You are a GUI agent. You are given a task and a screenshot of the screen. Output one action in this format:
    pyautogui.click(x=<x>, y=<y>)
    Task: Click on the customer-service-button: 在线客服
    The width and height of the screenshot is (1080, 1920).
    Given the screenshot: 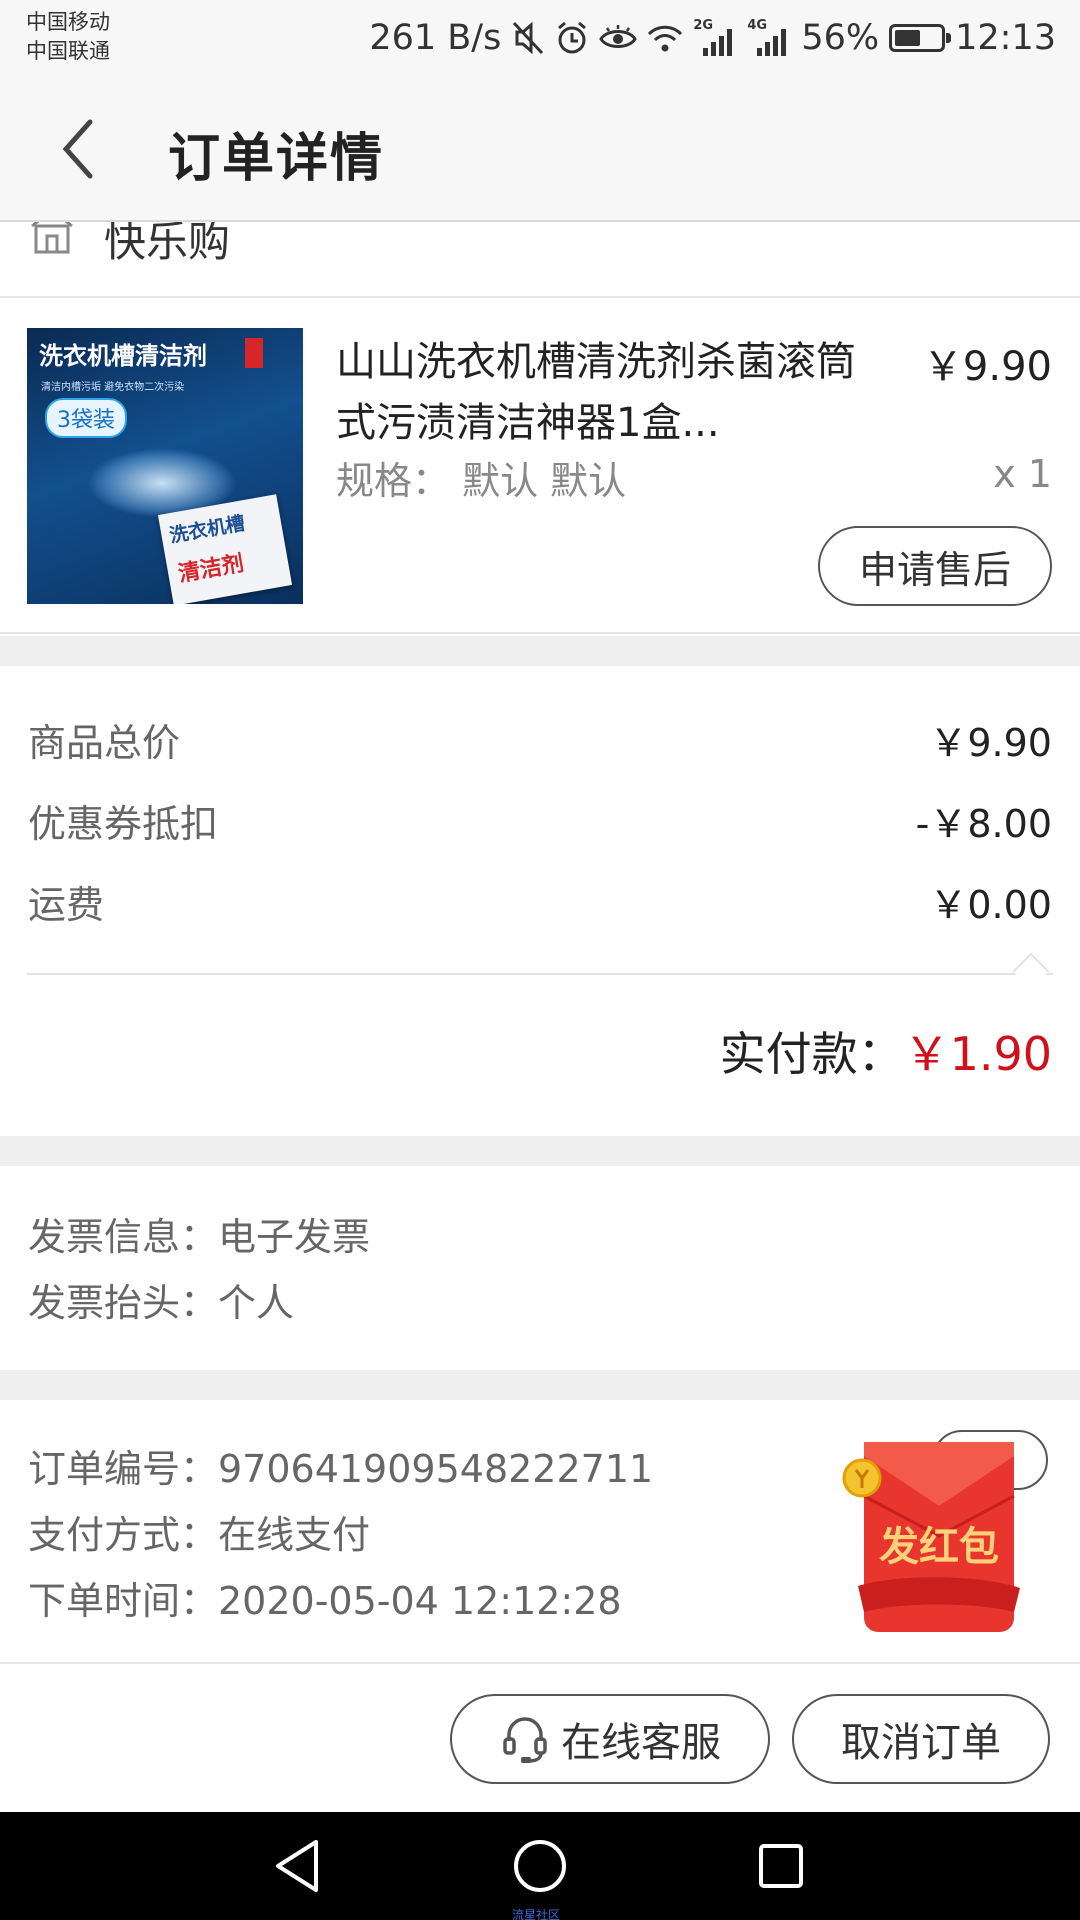 What is the action you would take?
    pyautogui.click(x=610, y=1739)
    